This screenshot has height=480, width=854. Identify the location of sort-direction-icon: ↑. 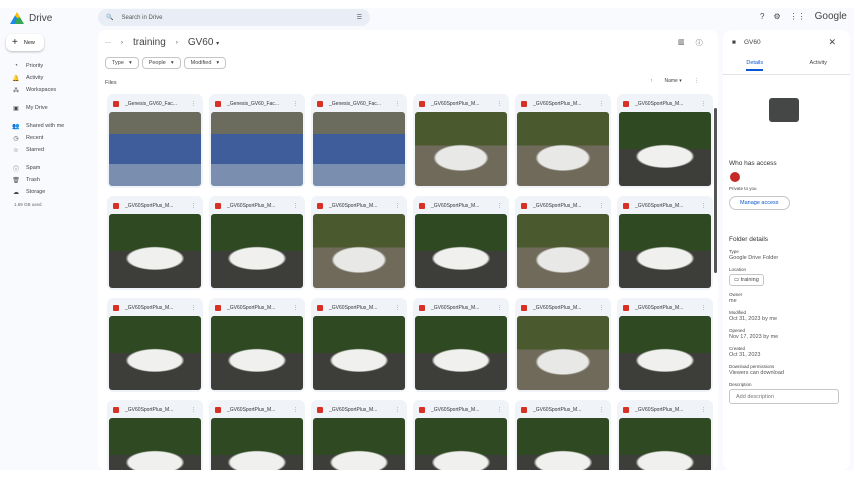
(651, 81).